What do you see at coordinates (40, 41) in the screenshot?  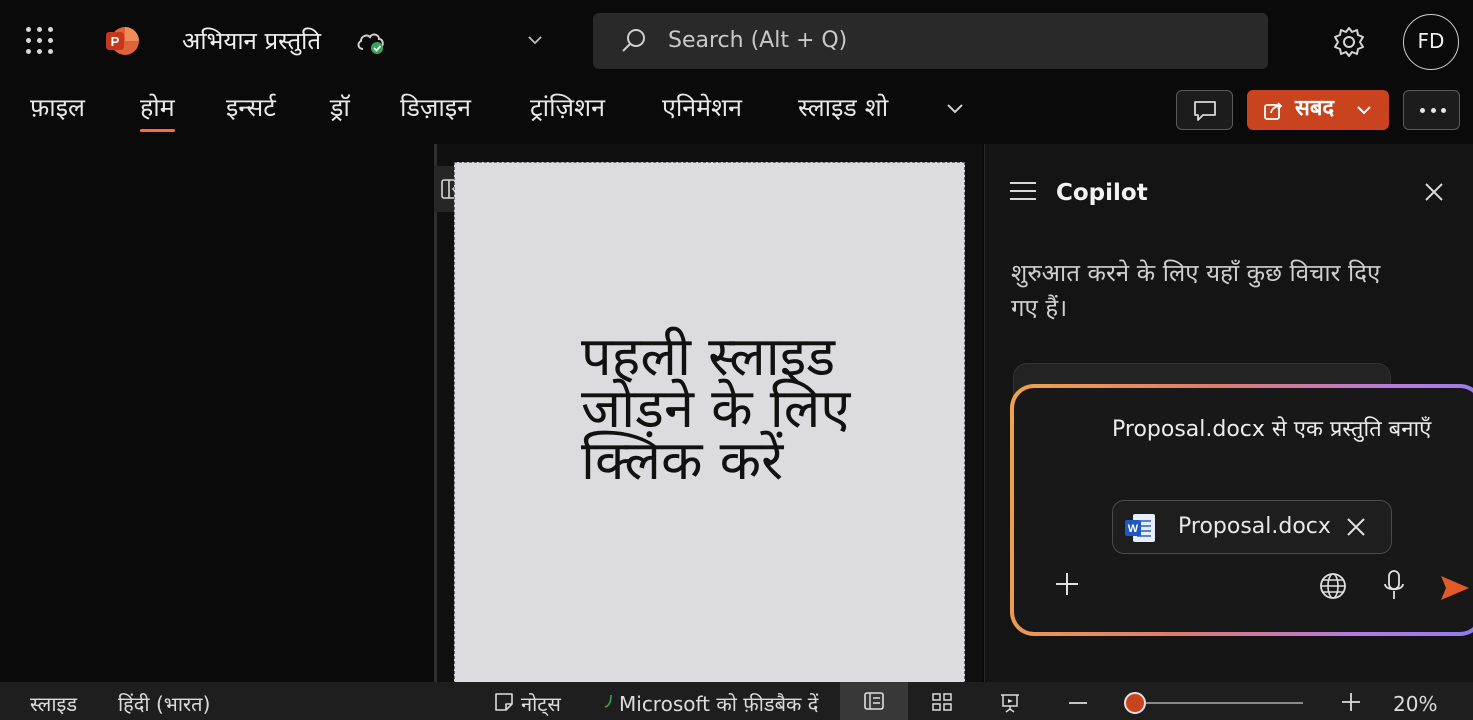 I see `app-launcher-icon` at bounding box center [40, 41].